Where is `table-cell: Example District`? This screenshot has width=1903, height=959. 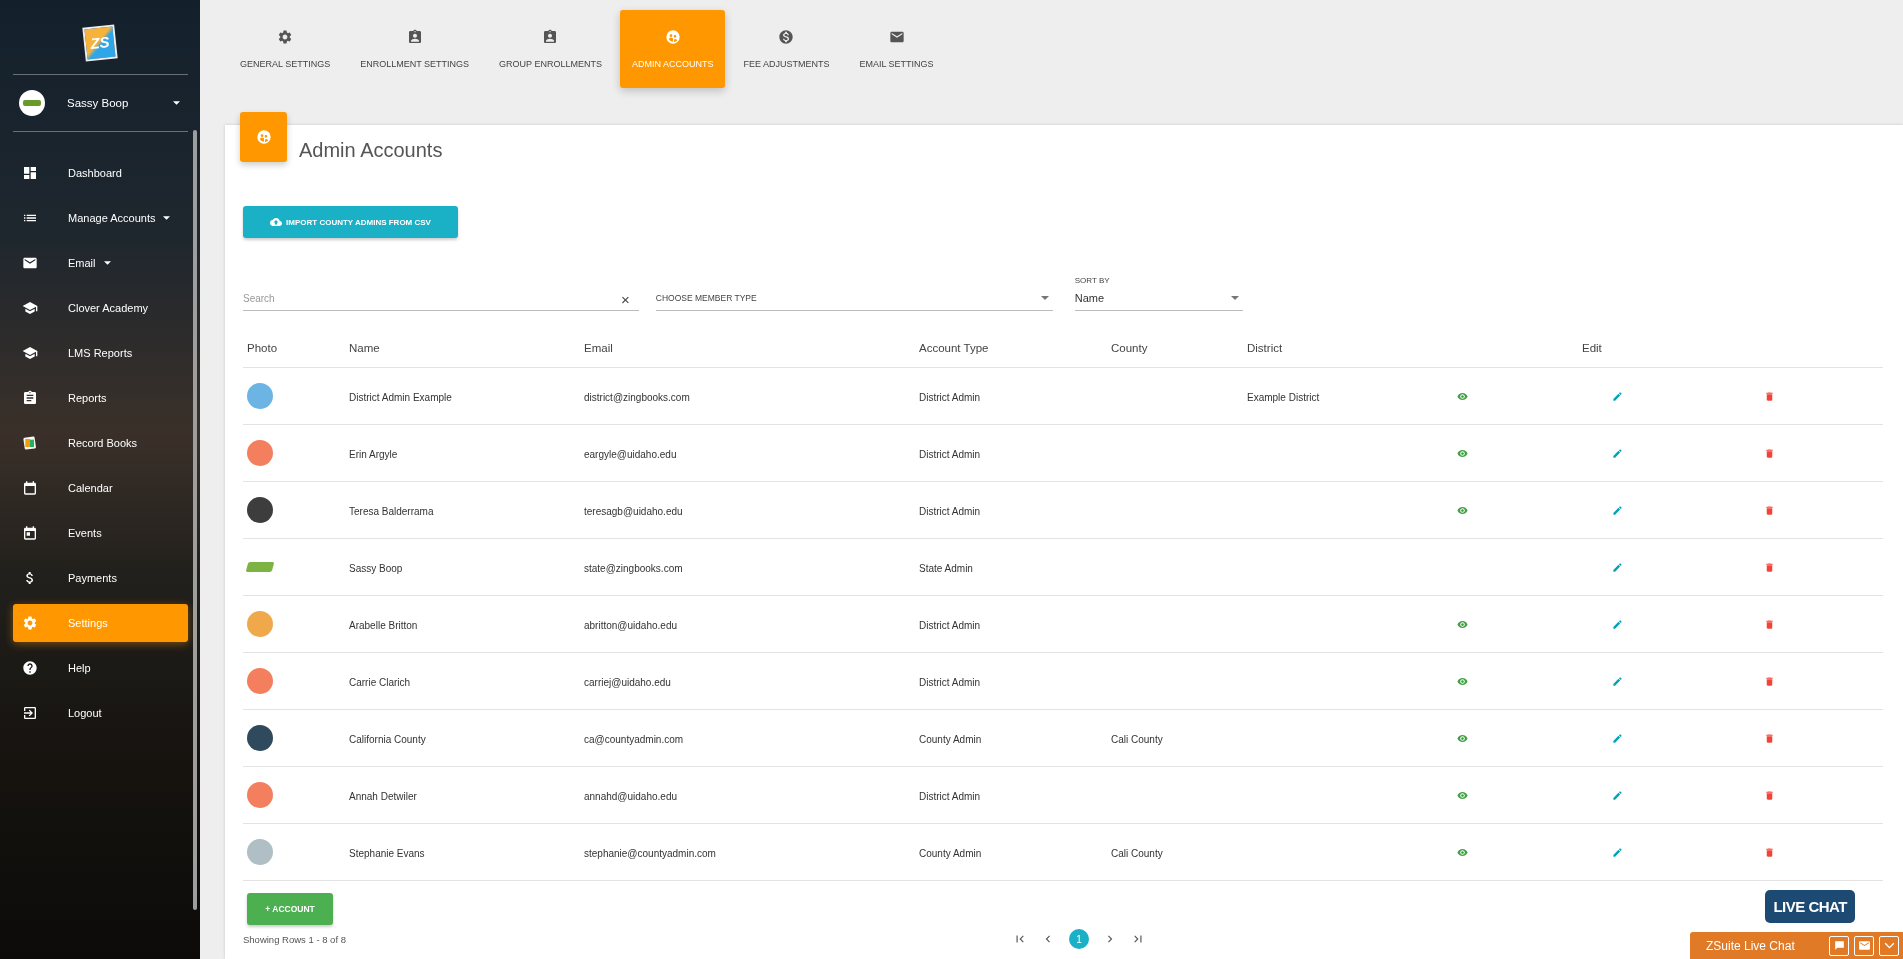 table-cell: Example District is located at coordinates (1283, 397).